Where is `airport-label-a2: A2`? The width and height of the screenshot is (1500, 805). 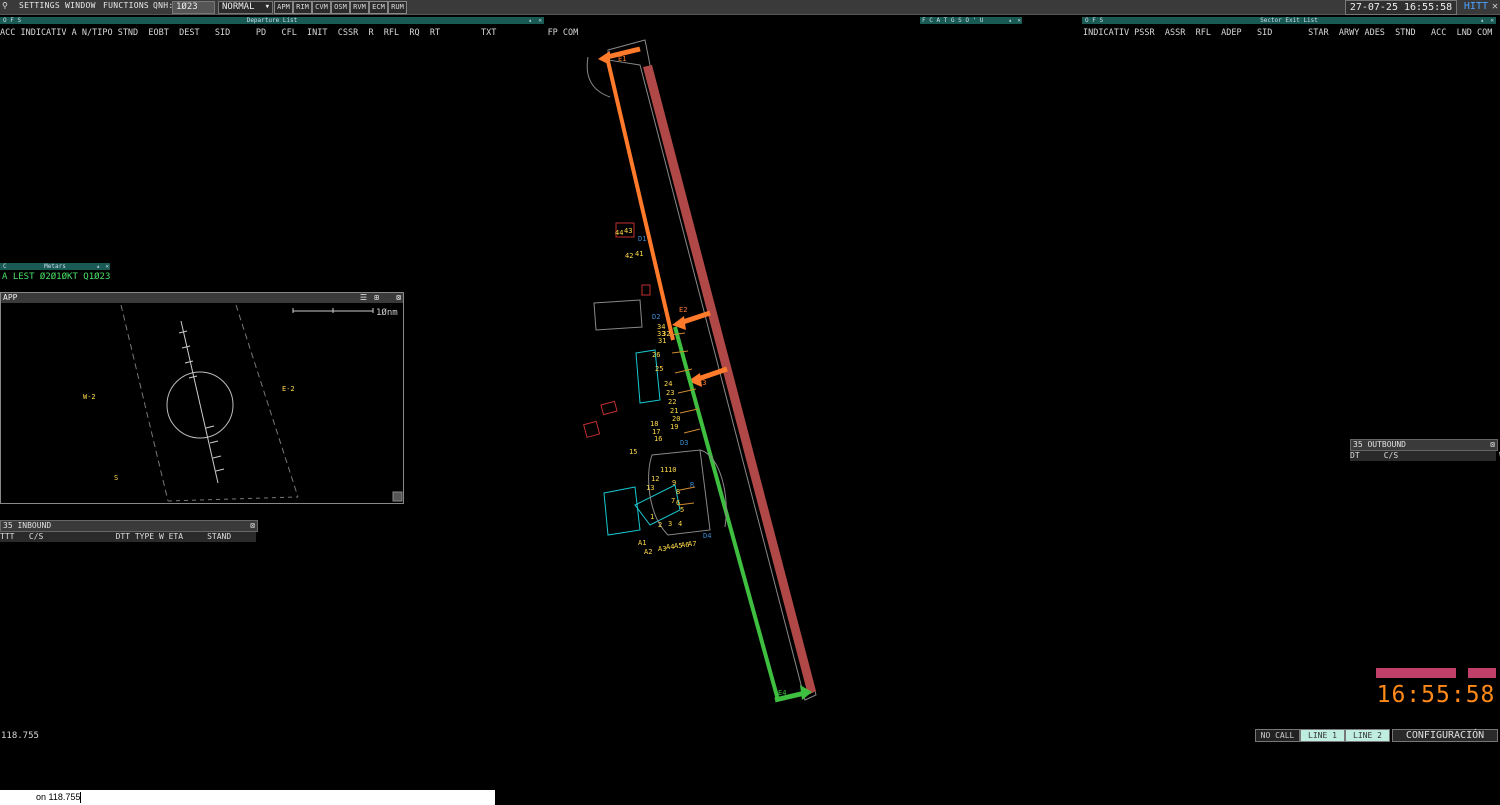 airport-label-a2: A2 is located at coordinates (648, 552).